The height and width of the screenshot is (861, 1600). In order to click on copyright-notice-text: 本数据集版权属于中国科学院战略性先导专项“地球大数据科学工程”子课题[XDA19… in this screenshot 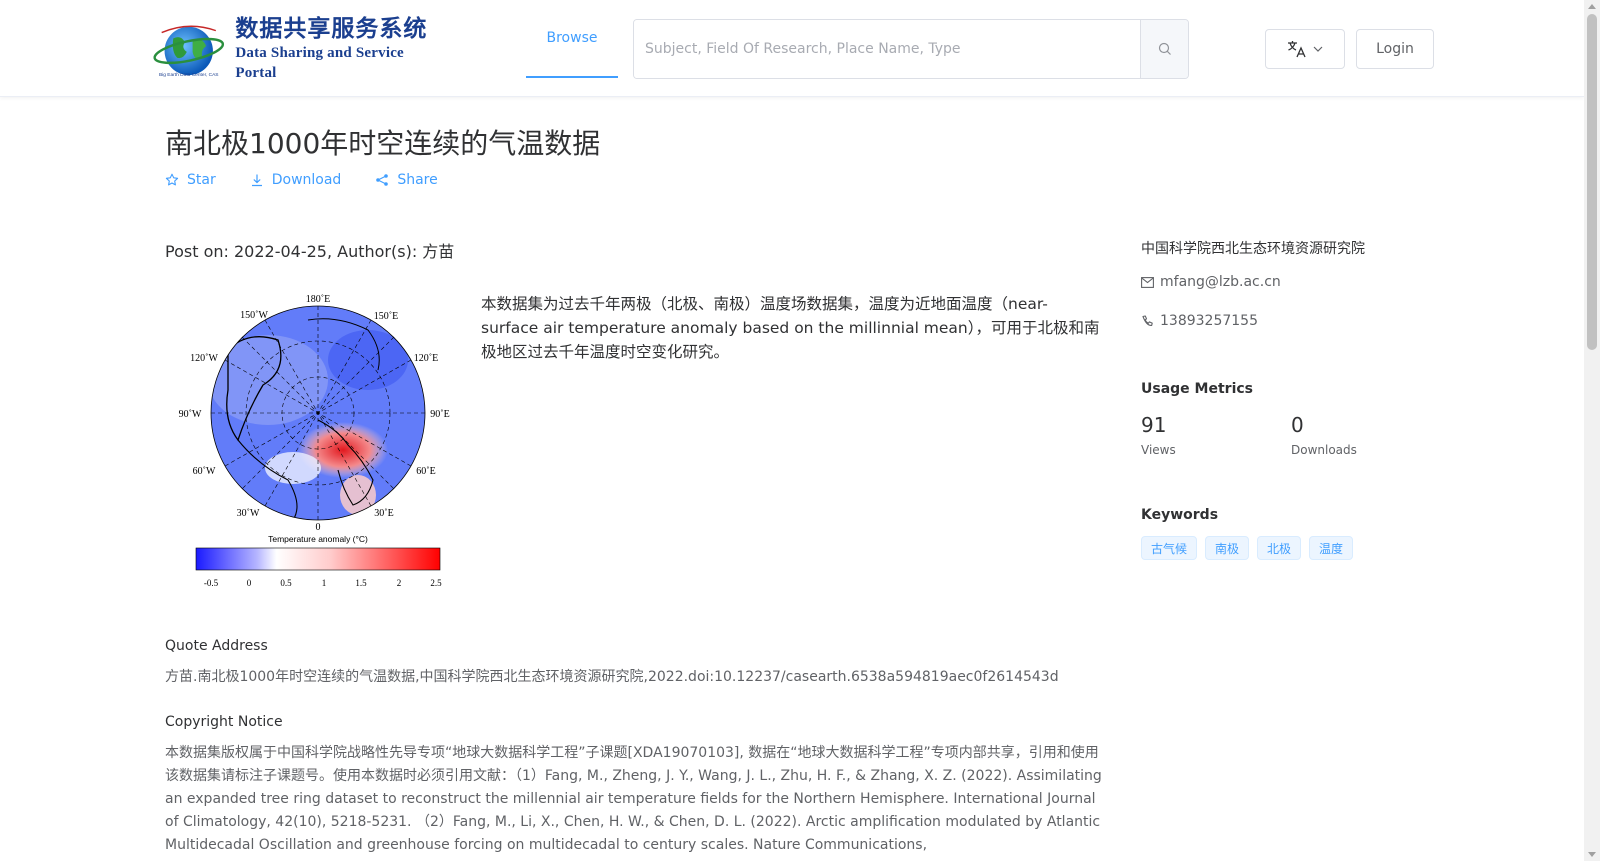, I will do `click(633, 799)`.